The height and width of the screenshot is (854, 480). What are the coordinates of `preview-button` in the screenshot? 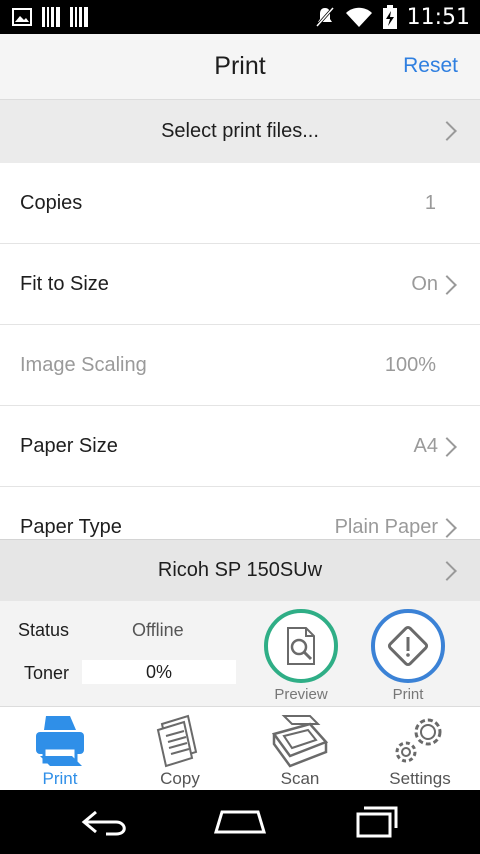 It's located at (301, 646).